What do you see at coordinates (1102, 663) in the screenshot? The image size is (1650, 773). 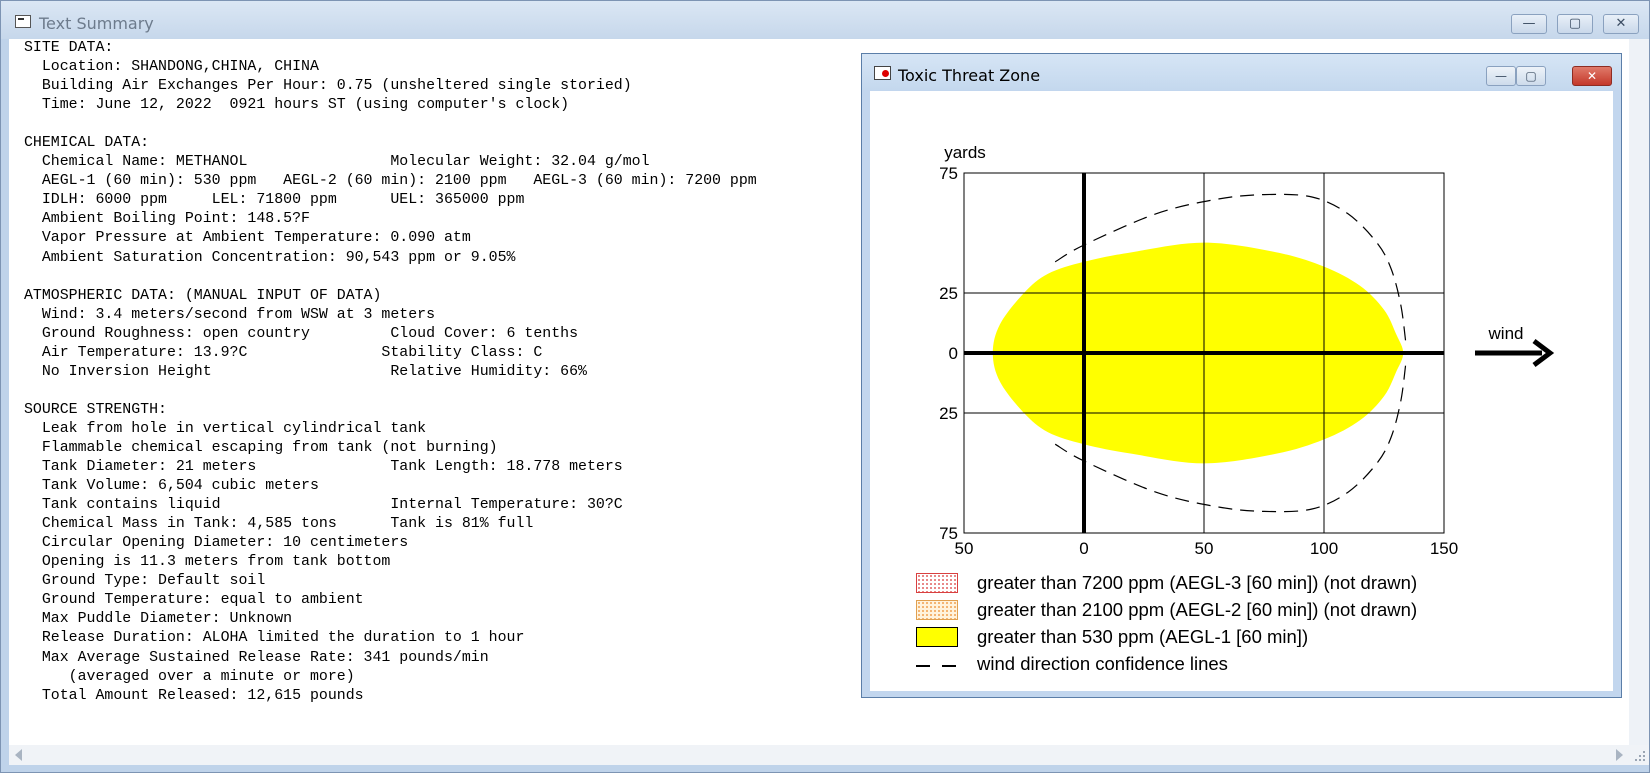 I see `legend-label: wind direction confidence lines` at bounding box center [1102, 663].